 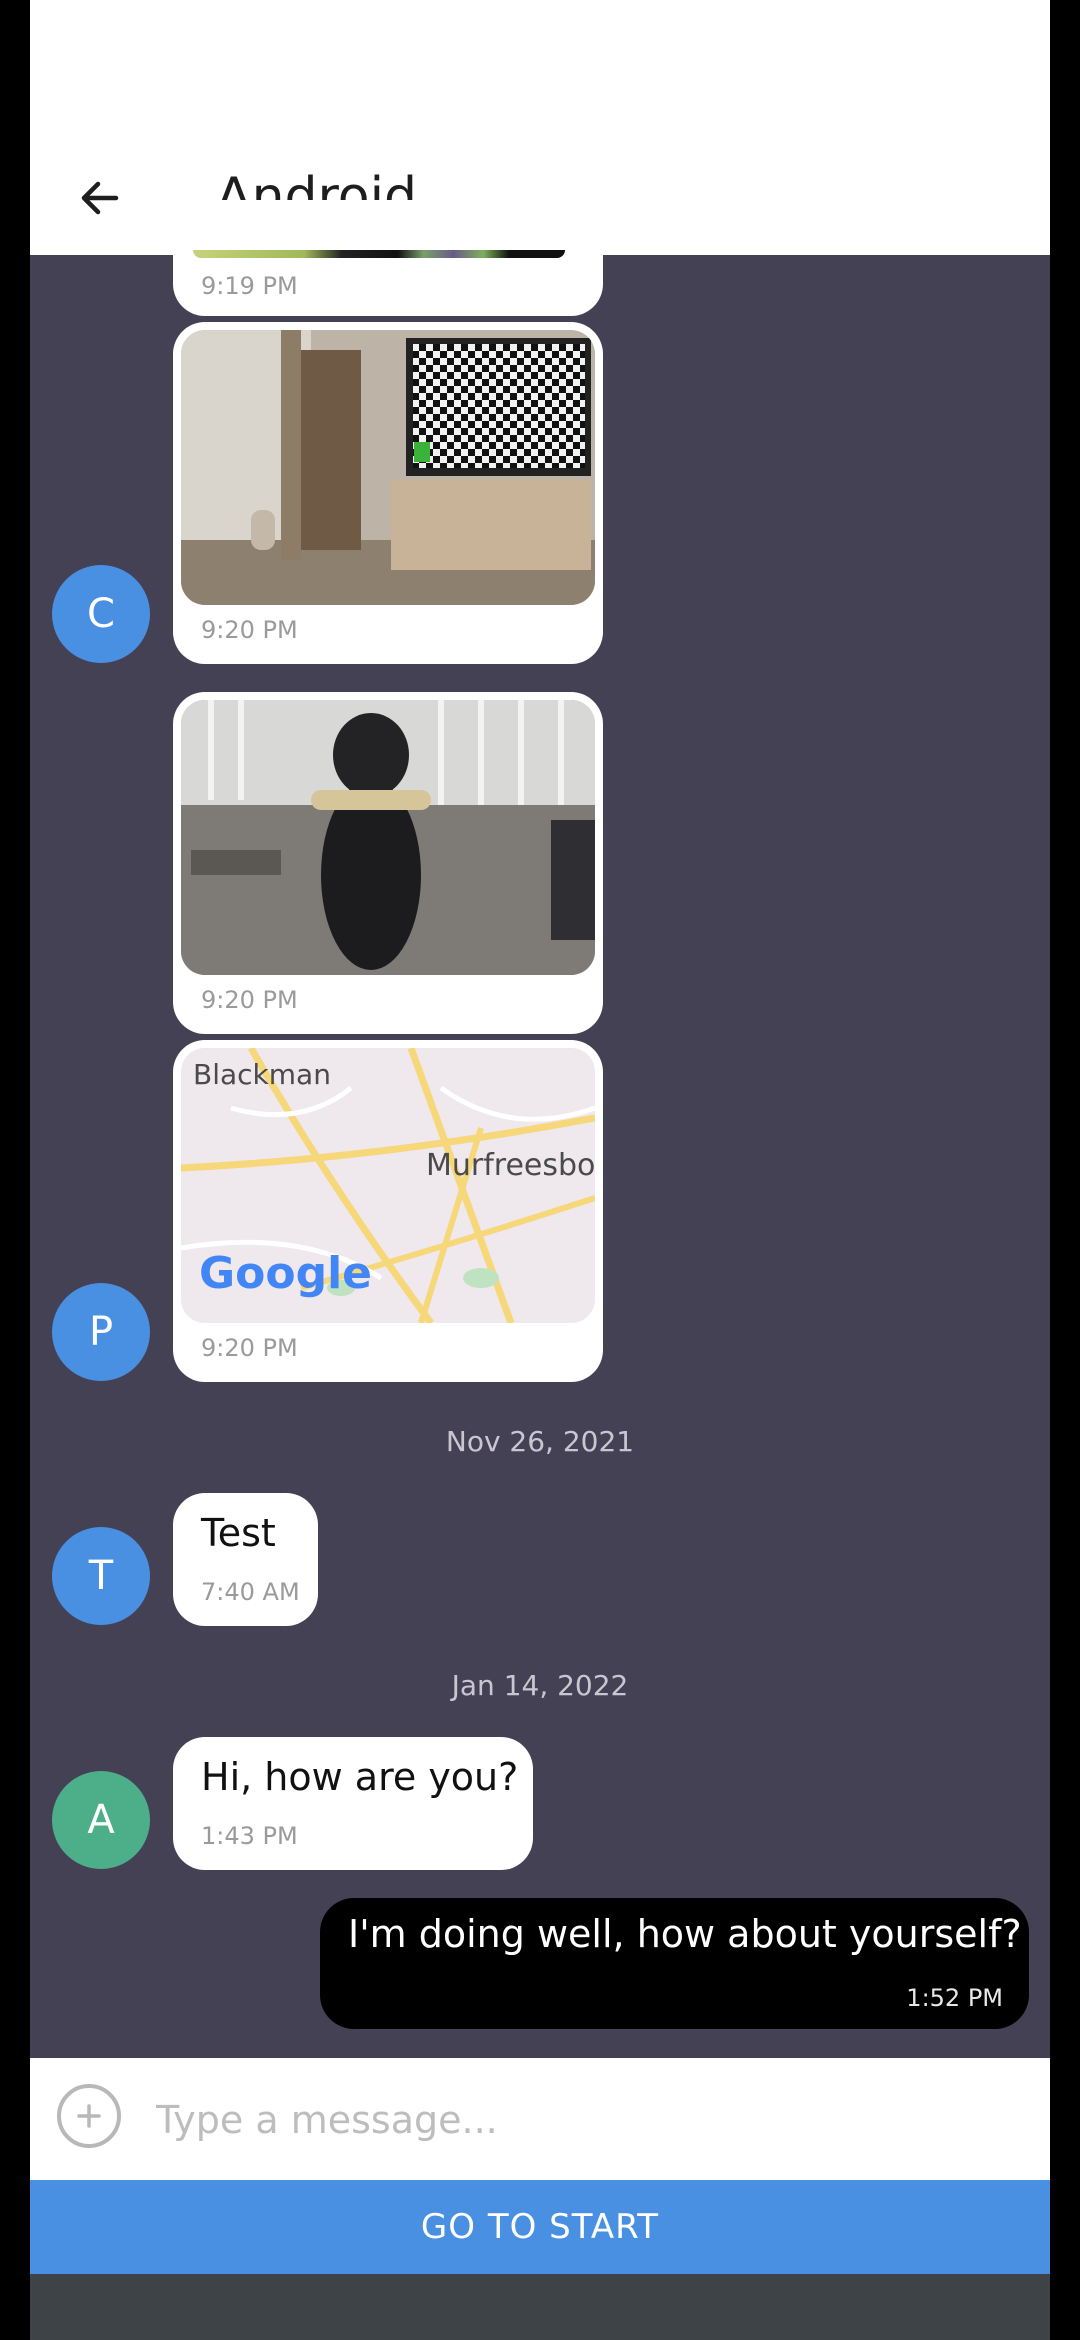 I want to click on go-to-start-button: GO TO START, so click(x=540, y=2227).